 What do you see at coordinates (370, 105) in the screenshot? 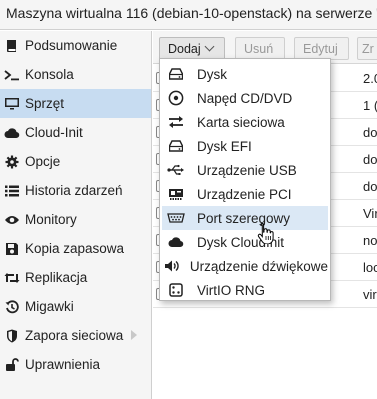
I see `row-value: 1 (` at bounding box center [370, 105].